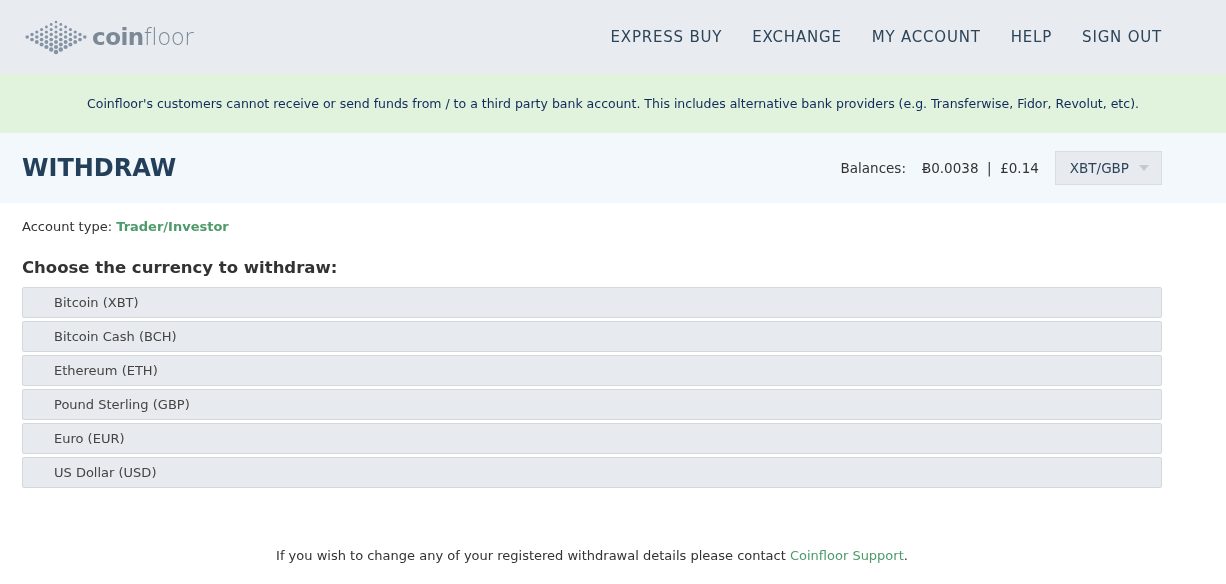 The width and height of the screenshot is (1226, 584). I want to click on nav-link: SIGN OUT, so click(1122, 37).